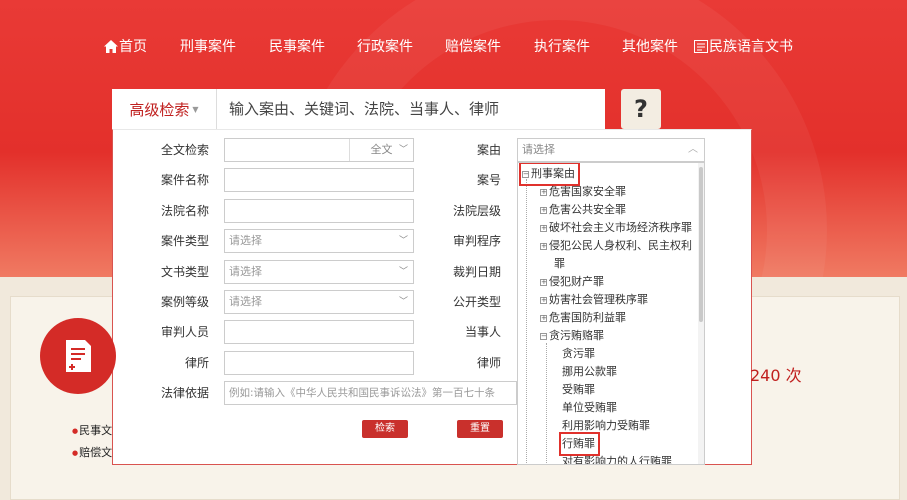  I want to click on case-no-label: 案号, so click(488, 180).